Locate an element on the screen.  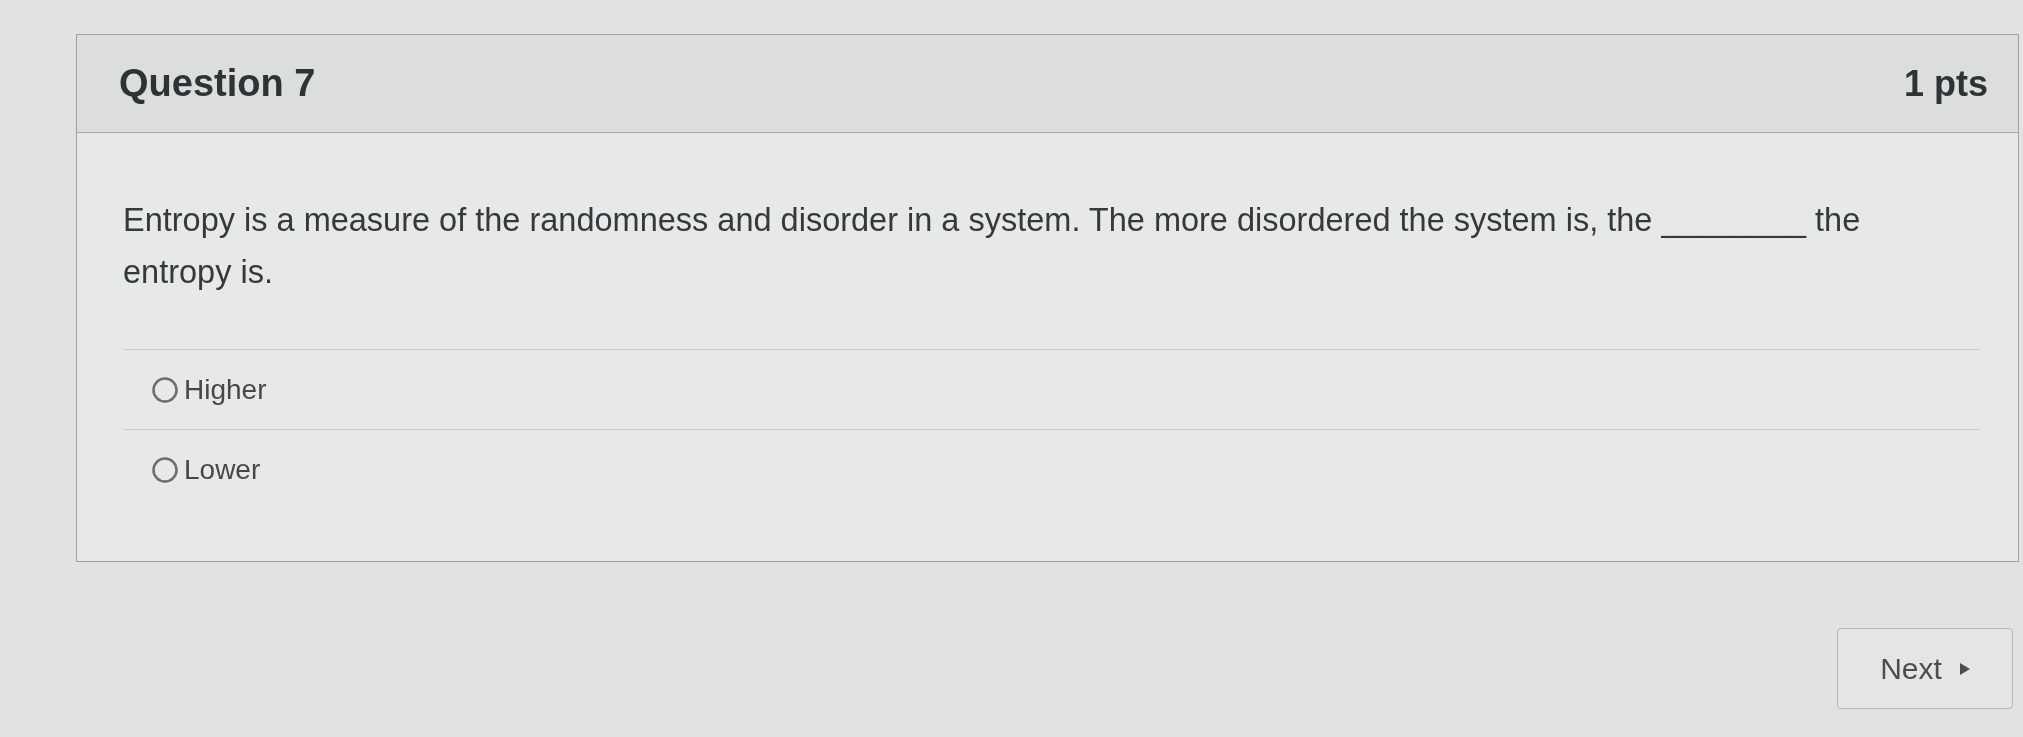
caret-right-icon is located at coordinates (1964, 668).